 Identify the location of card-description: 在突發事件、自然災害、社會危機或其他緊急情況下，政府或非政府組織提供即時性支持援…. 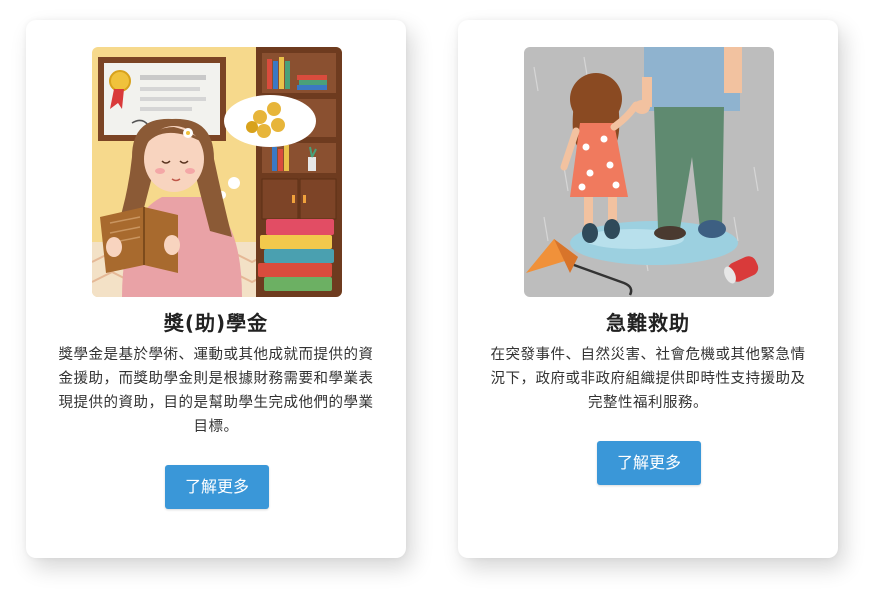
(648, 379).